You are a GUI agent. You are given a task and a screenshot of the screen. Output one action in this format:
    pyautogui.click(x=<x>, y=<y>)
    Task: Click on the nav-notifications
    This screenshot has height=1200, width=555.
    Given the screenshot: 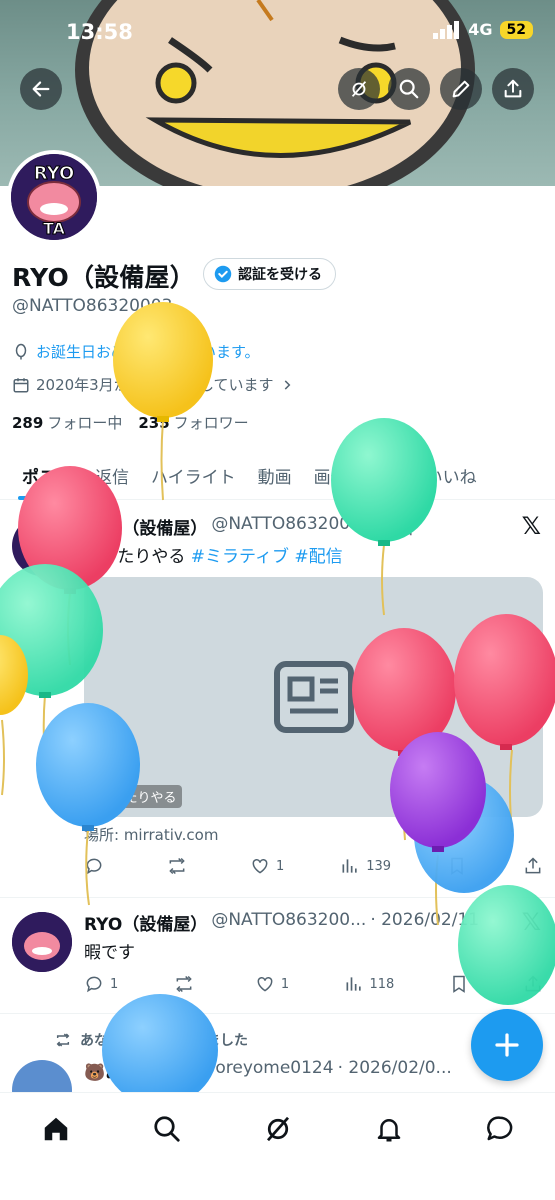 What is the action you would take?
    pyautogui.click(x=389, y=1129)
    